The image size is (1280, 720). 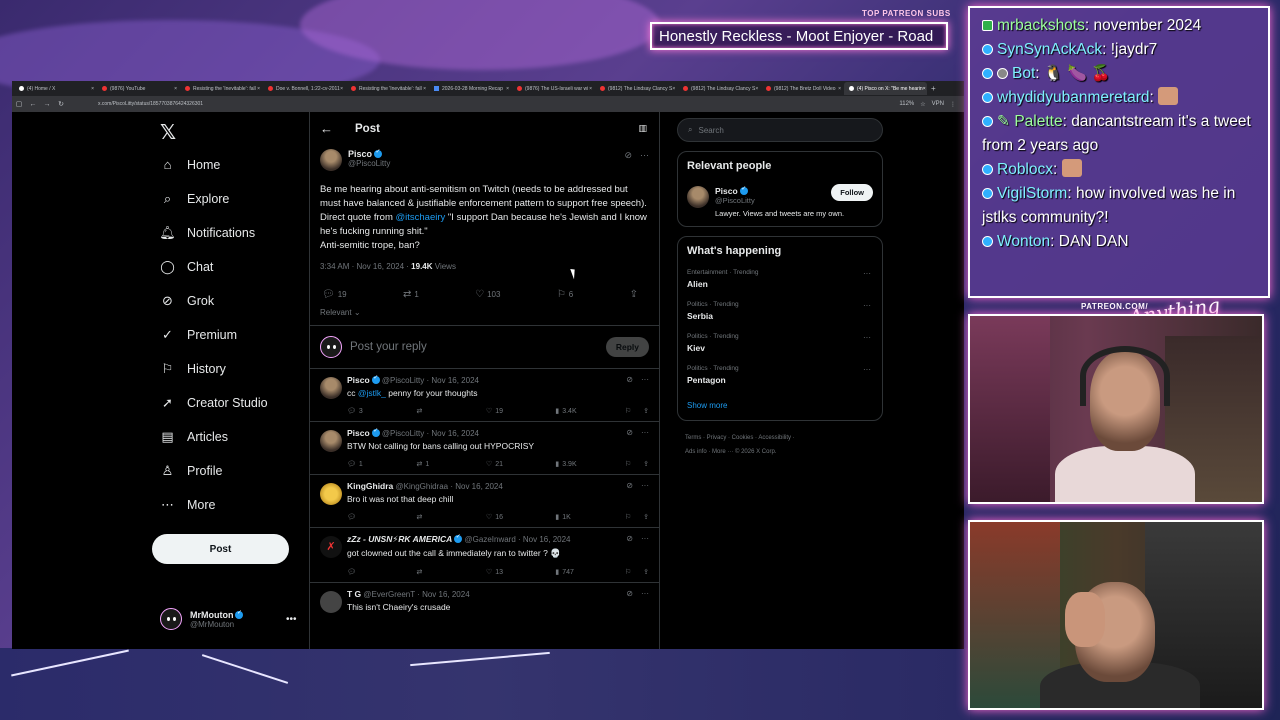 I want to click on trend-item: Entertainment · Trending Alien ···, so click(x=780, y=279).